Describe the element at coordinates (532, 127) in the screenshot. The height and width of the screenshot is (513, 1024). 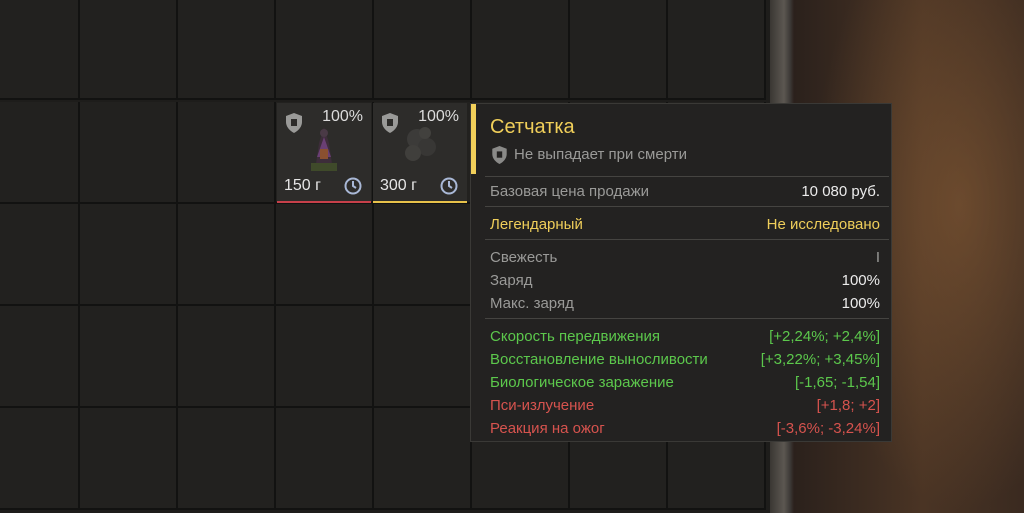
I see `item-title: Сетчатка` at that location.